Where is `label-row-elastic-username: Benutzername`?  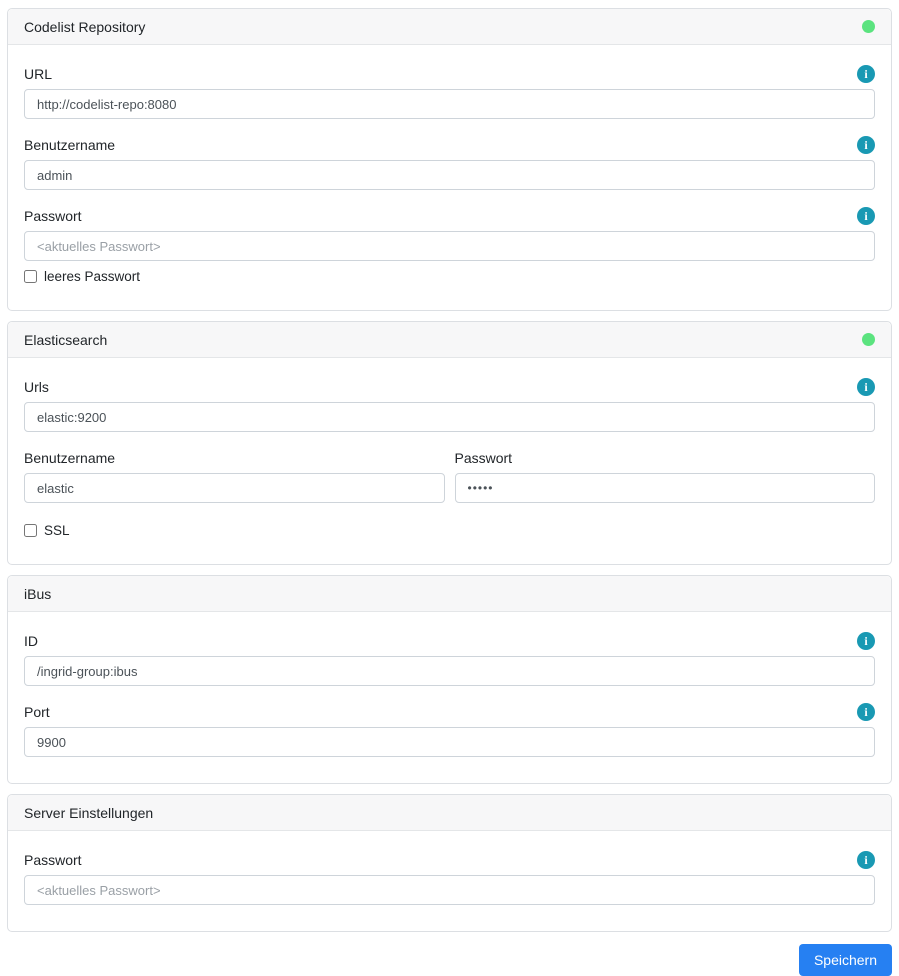
label-row-elastic-username: Benutzername is located at coordinates (234, 458).